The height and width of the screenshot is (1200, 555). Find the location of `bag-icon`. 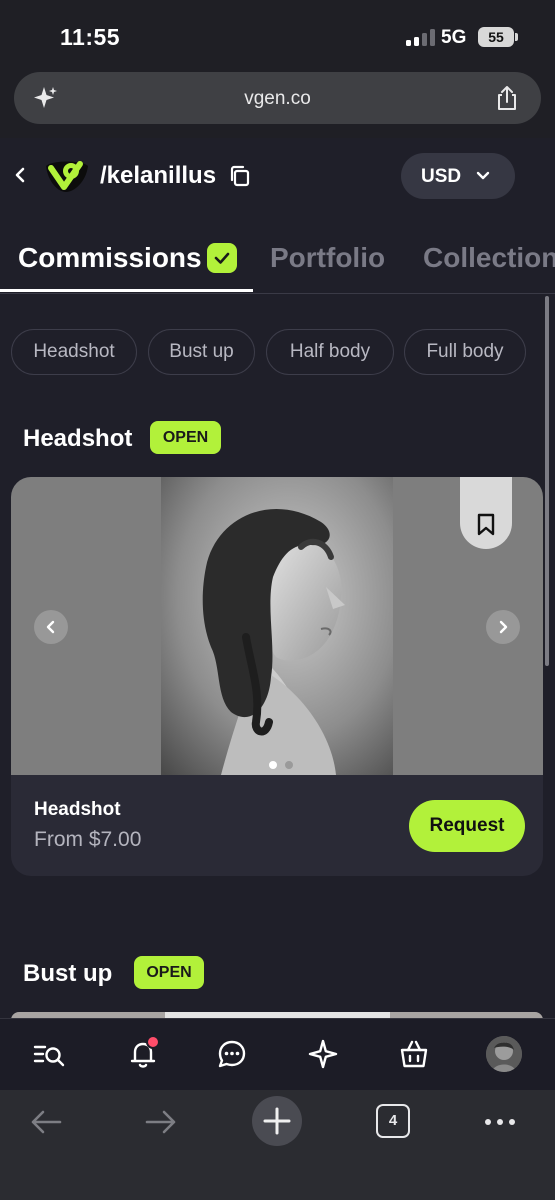

bag-icon is located at coordinates (414, 1054).